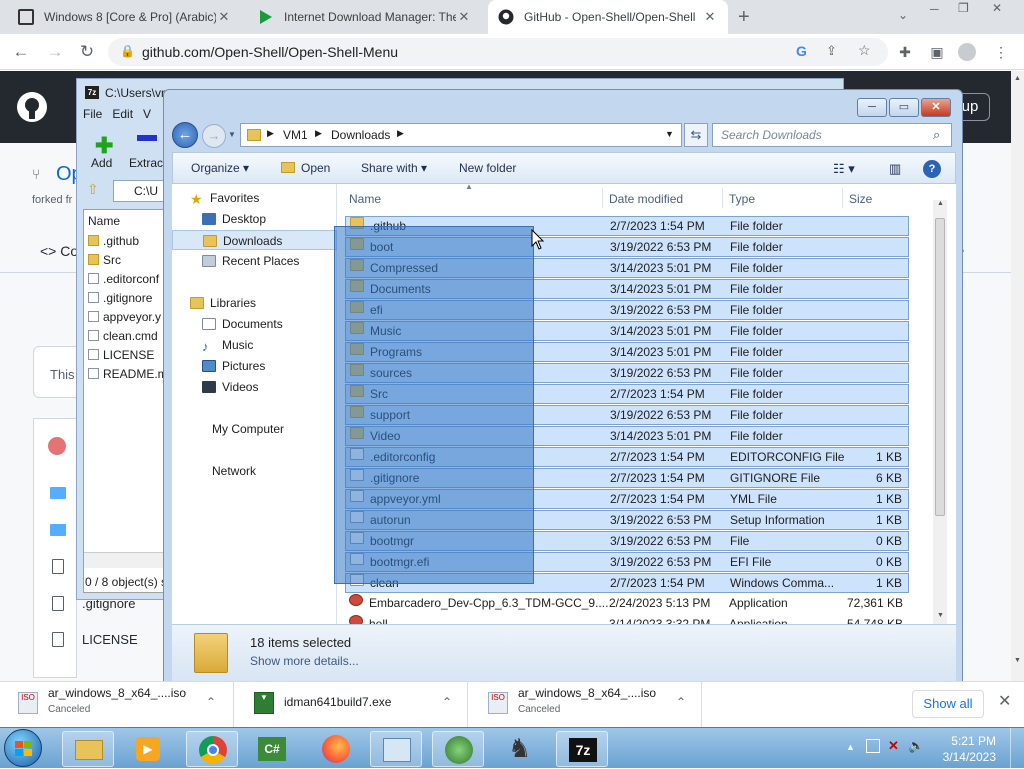 The image size is (1024, 769). What do you see at coordinates (128, 560) in the screenshot?
I see `horizontal-scrollbar` at bounding box center [128, 560].